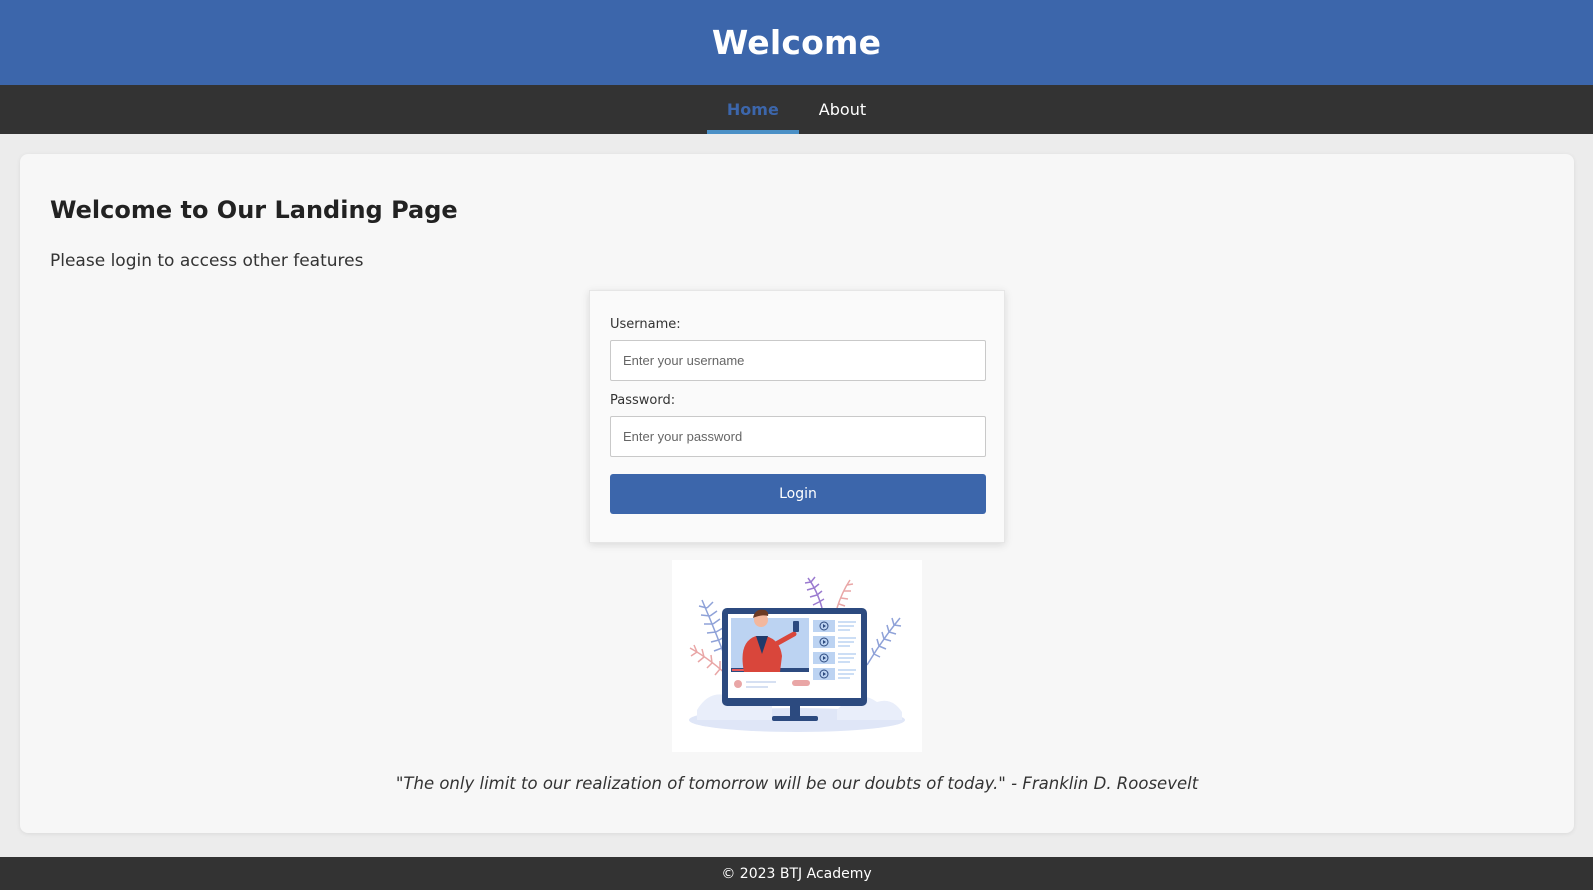 Image resolution: width=1593 pixels, height=890 pixels. I want to click on header-title: Welcome, so click(796, 42).